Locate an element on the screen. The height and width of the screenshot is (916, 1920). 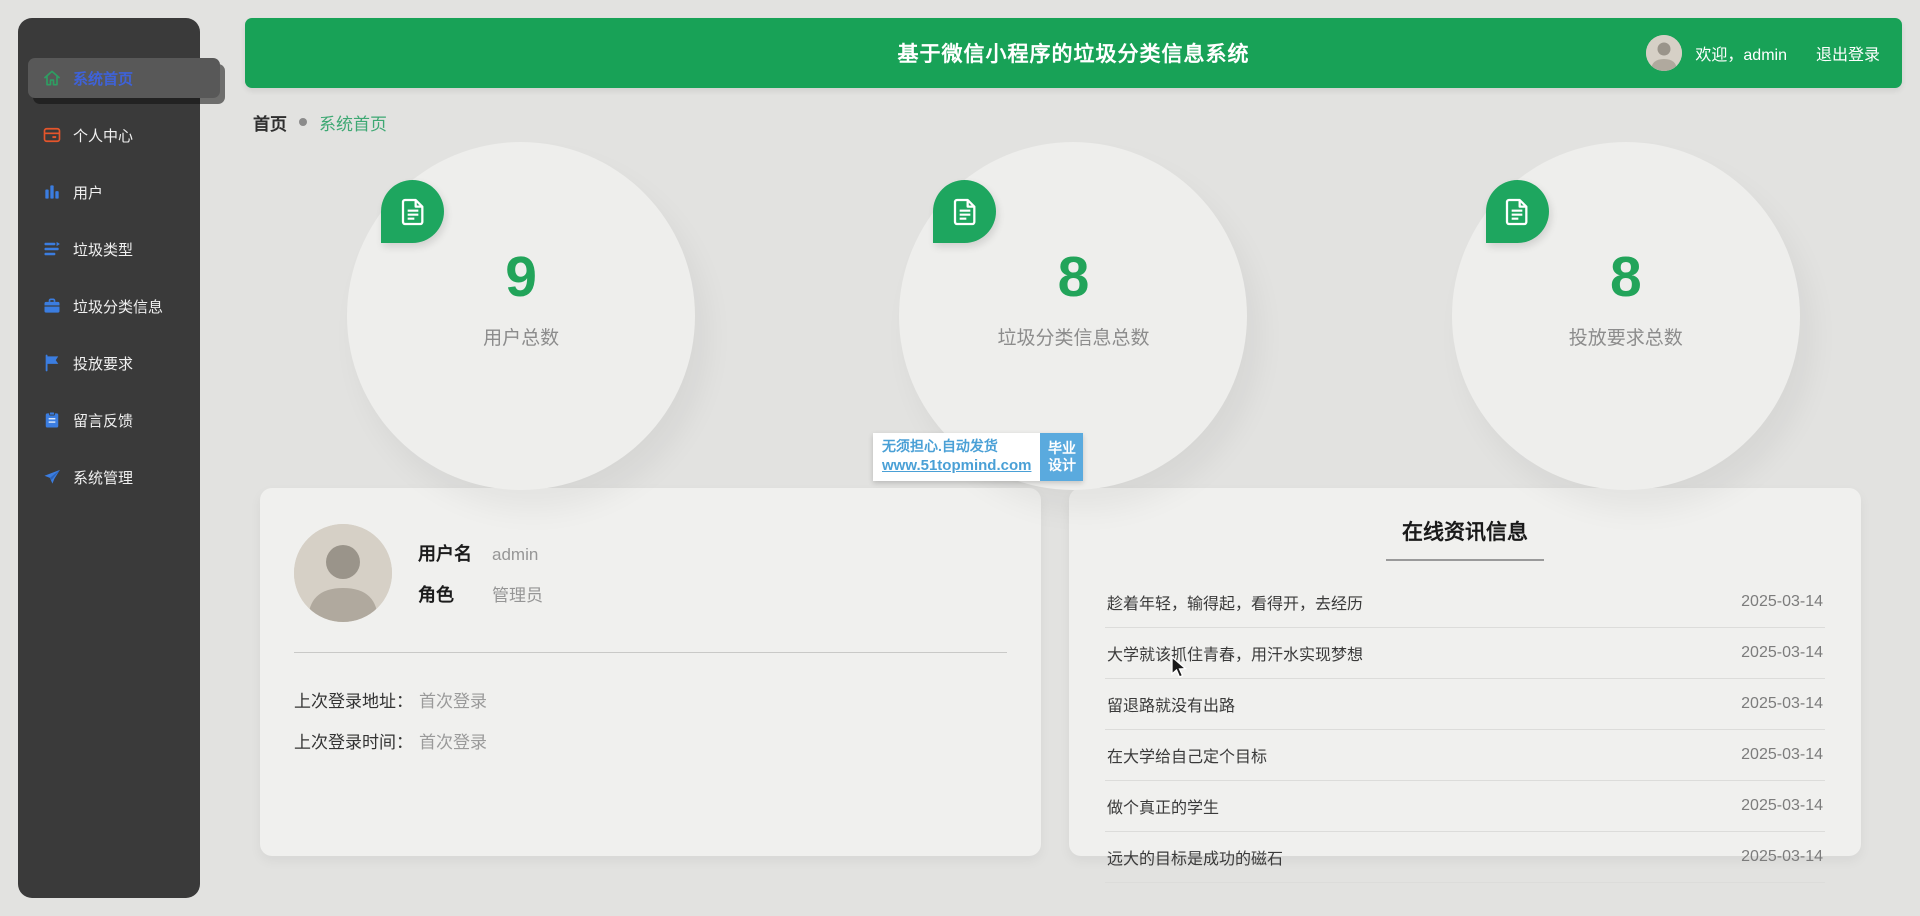
last-login-time-value: 首次登录 is located at coordinates (453, 742).